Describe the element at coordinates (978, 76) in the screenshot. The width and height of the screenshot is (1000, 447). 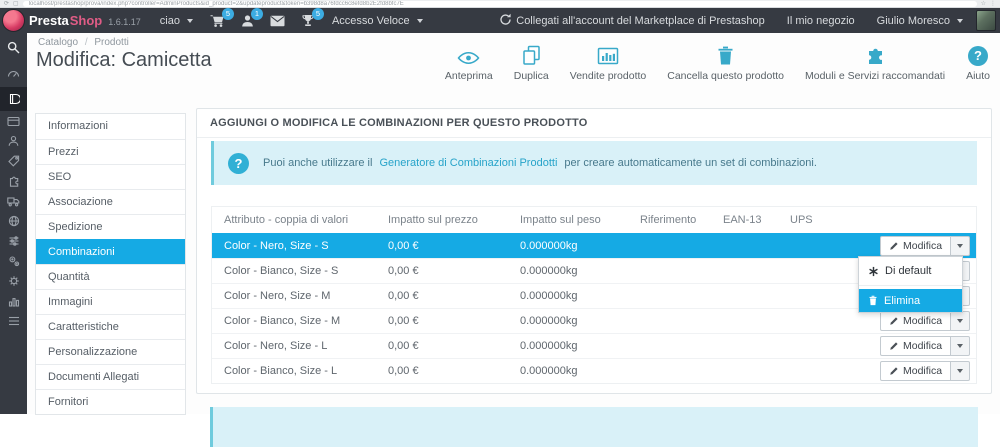
I see `action-label: Aiuto` at that location.